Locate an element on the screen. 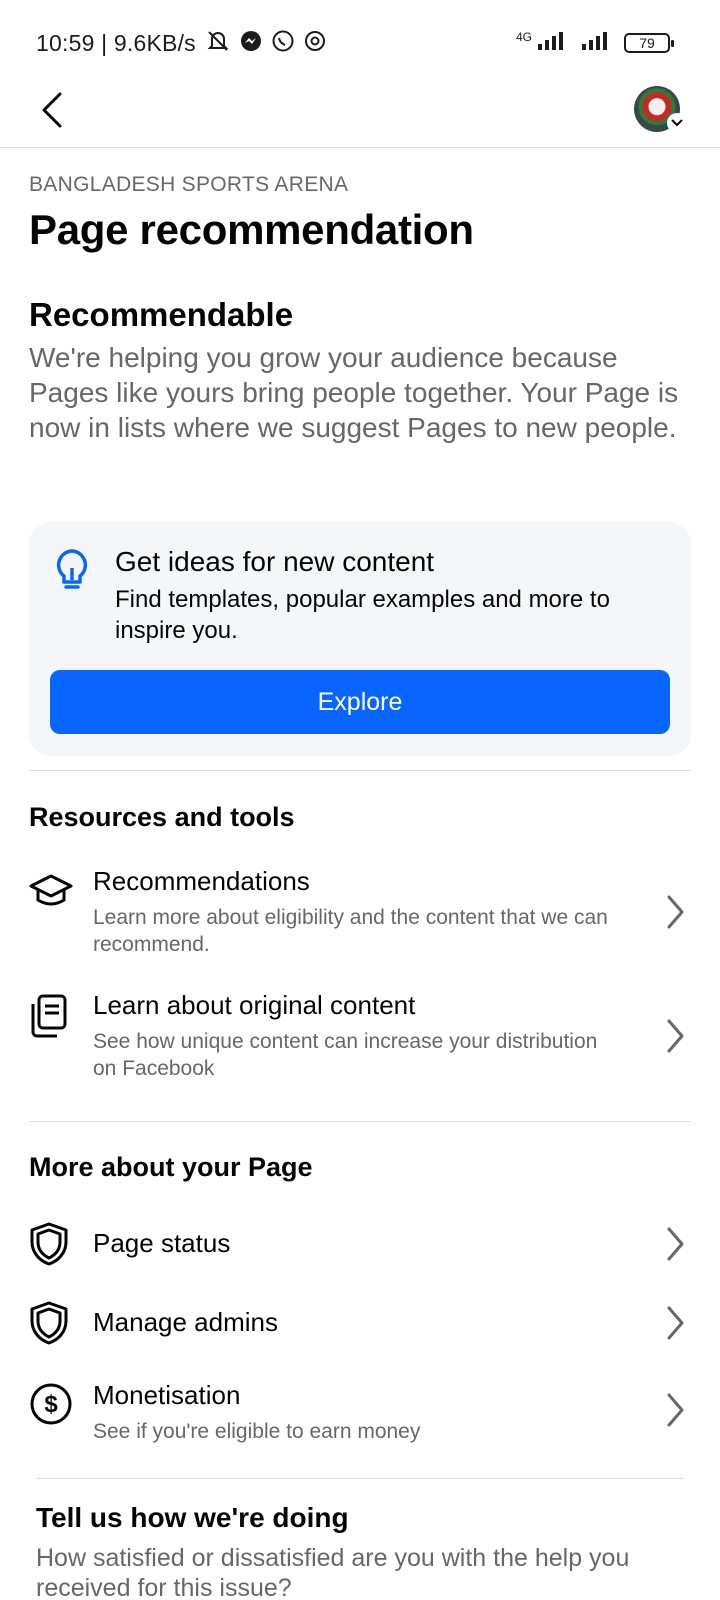 The height and width of the screenshot is (1600, 720). back-button is located at coordinates (52, 110).